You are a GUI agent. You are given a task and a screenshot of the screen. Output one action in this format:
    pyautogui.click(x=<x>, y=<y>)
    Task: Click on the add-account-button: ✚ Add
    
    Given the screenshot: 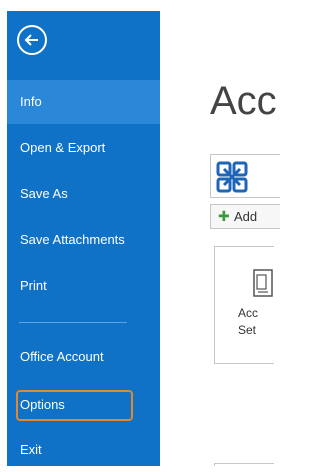 What is the action you would take?
    pyautogui.click(x=245, y=216)
    